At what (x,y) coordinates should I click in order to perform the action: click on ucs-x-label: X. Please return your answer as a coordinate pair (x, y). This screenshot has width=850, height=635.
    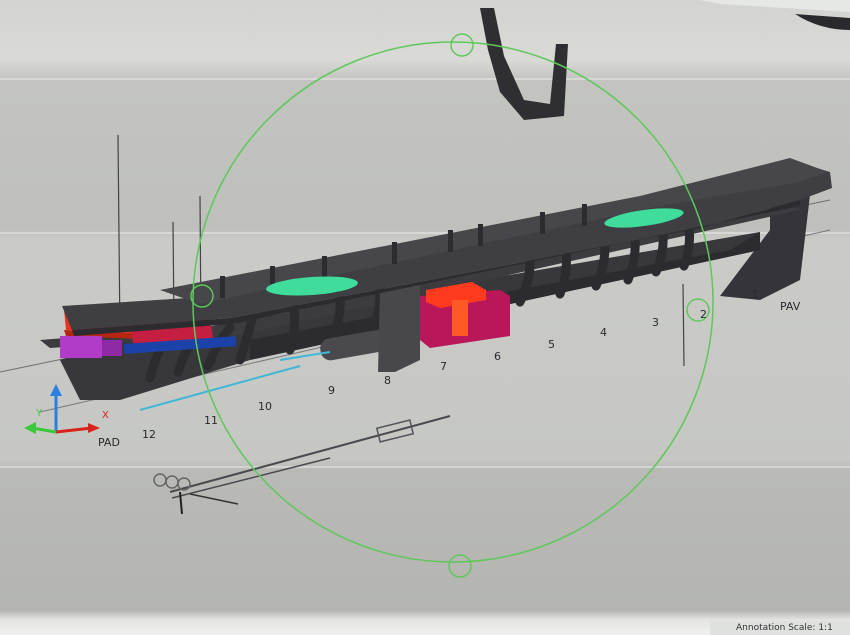
    Looking at the image, I should click on (105, 415).